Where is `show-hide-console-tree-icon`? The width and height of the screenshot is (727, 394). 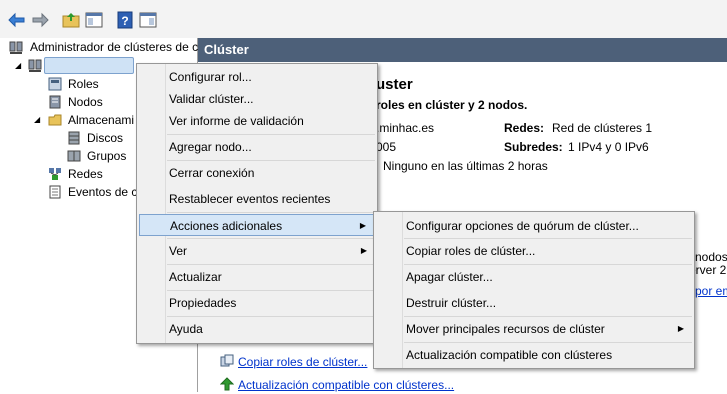 show-hide-console-tree-icon is located at coordinates (94, 20).